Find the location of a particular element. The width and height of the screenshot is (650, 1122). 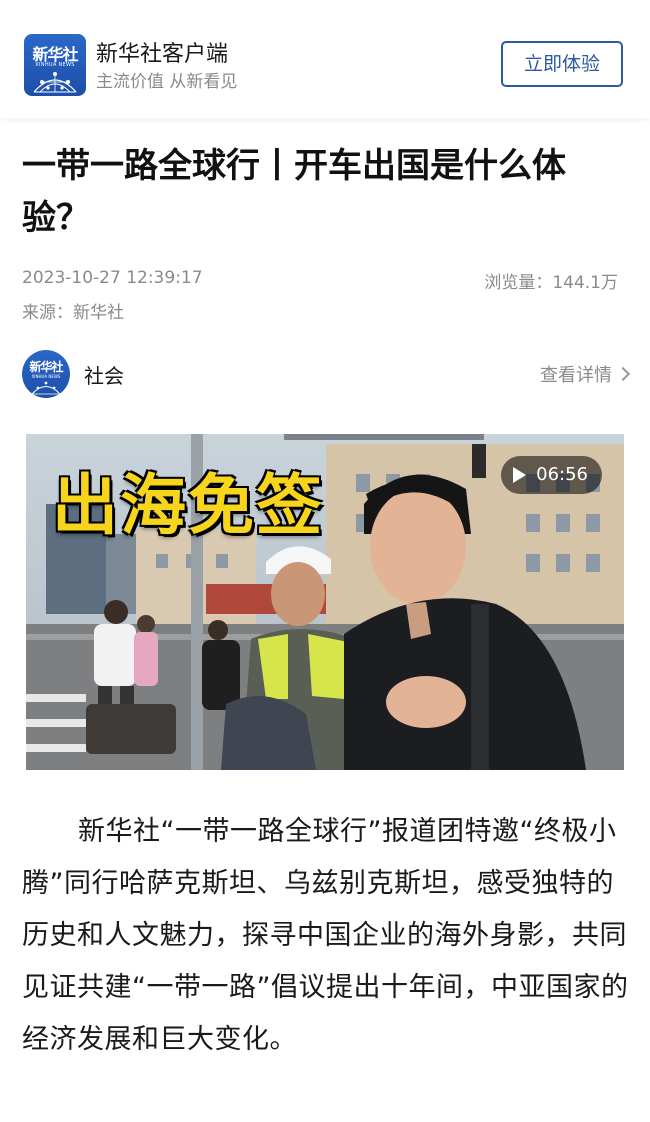

video-overlay-title: 出海免签 is located at coordinates (188, 505).